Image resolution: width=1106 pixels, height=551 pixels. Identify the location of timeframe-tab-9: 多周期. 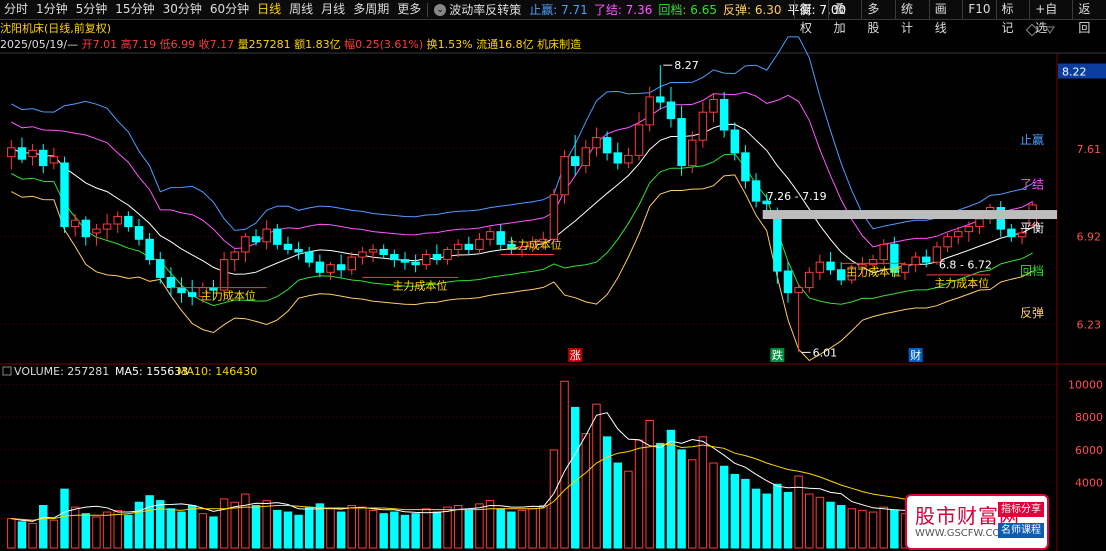
(371, 9).